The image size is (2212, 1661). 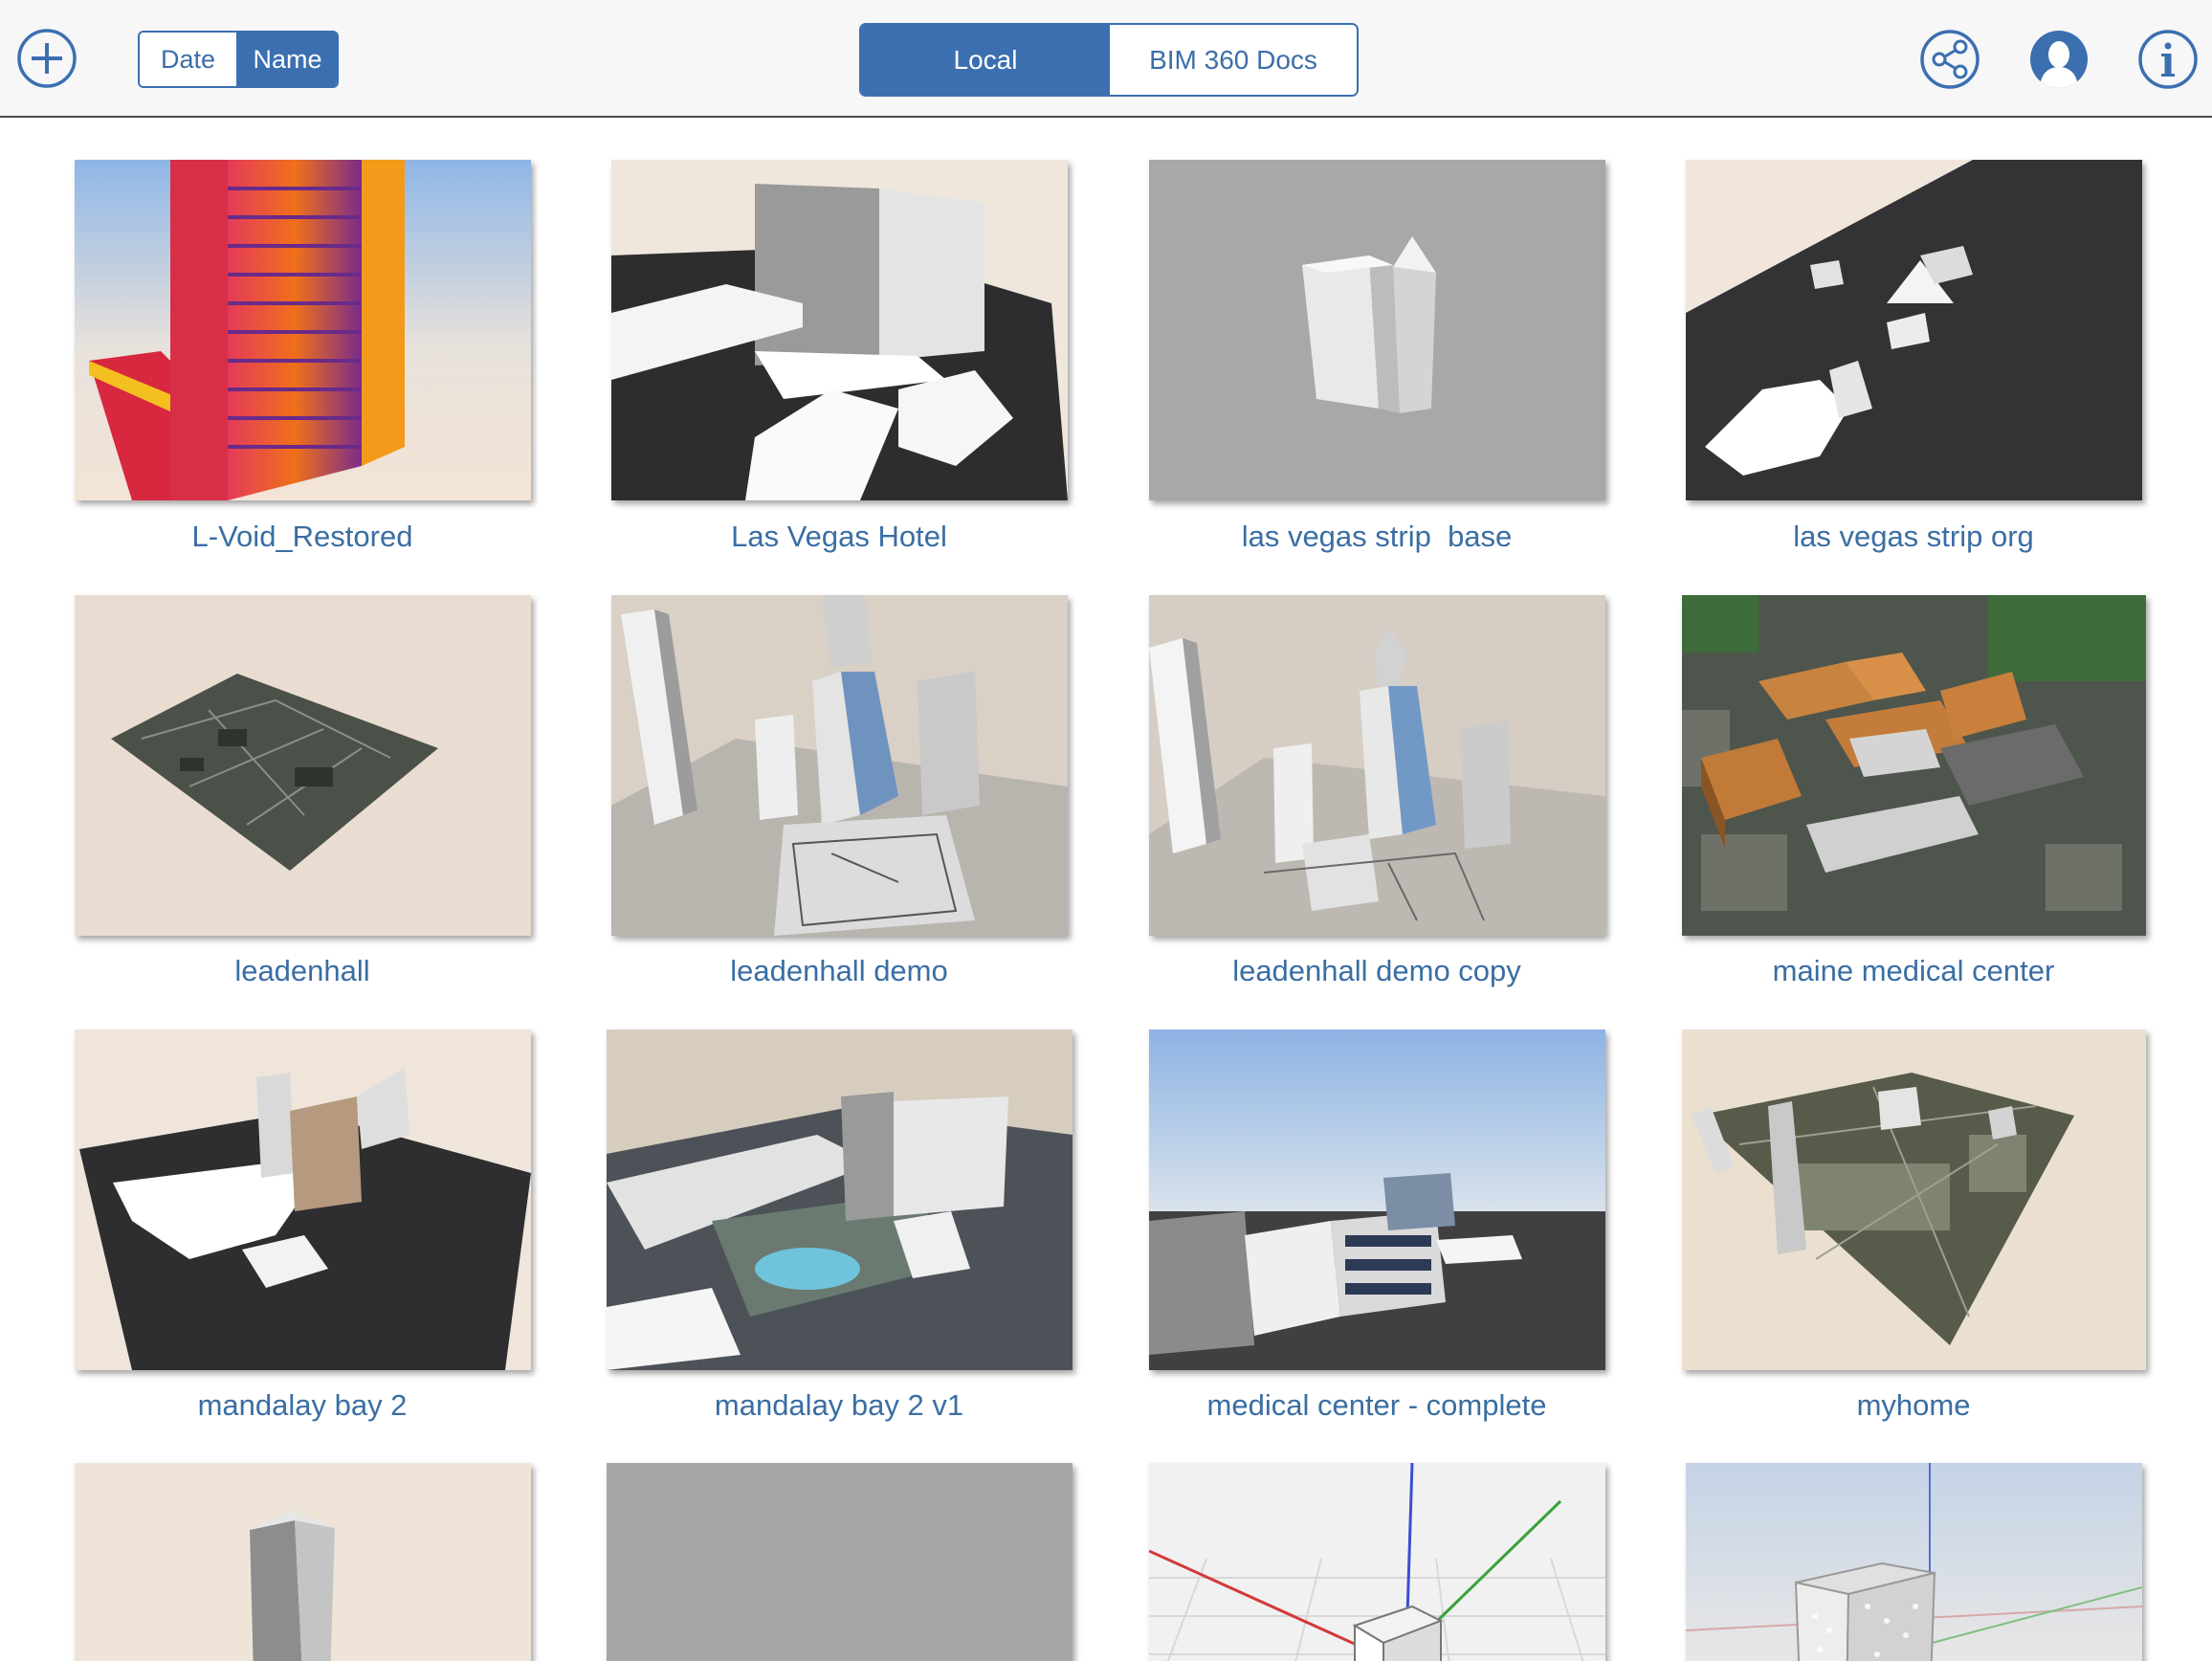 I want to click on model-name: las vegas strip base, so click(x=1377, y=537).